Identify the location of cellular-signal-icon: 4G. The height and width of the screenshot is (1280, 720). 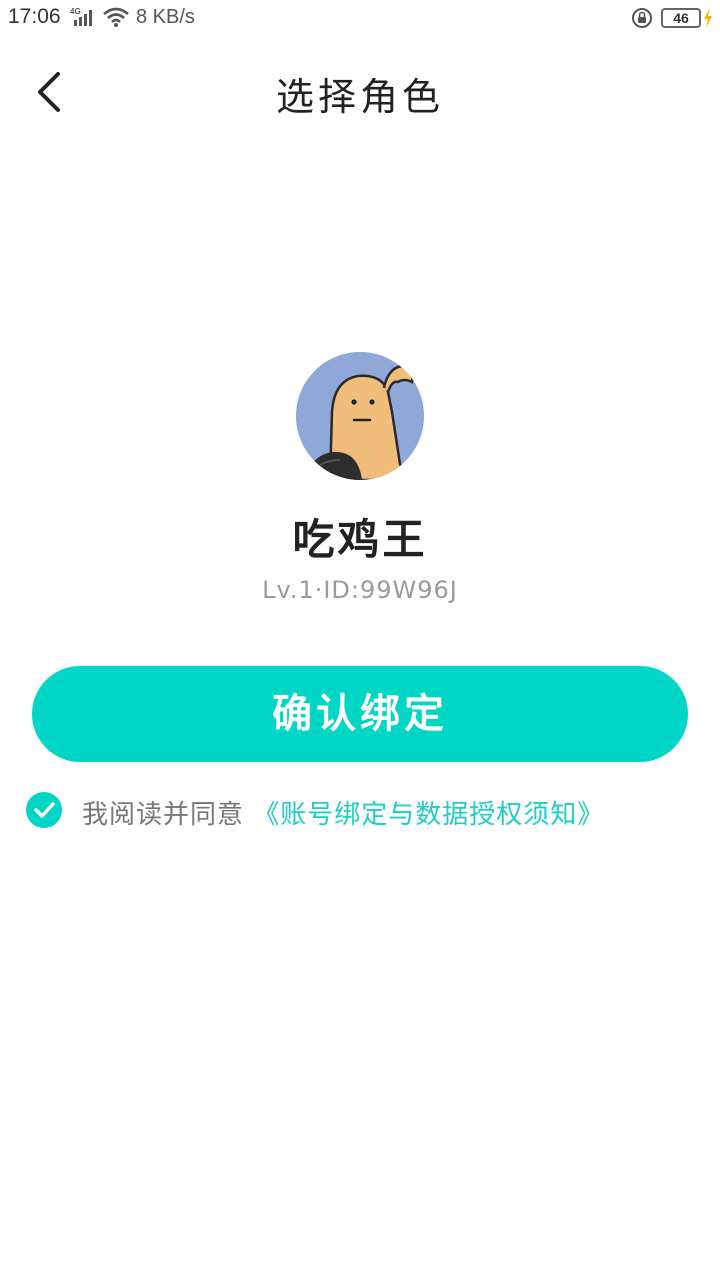
(81, 16).